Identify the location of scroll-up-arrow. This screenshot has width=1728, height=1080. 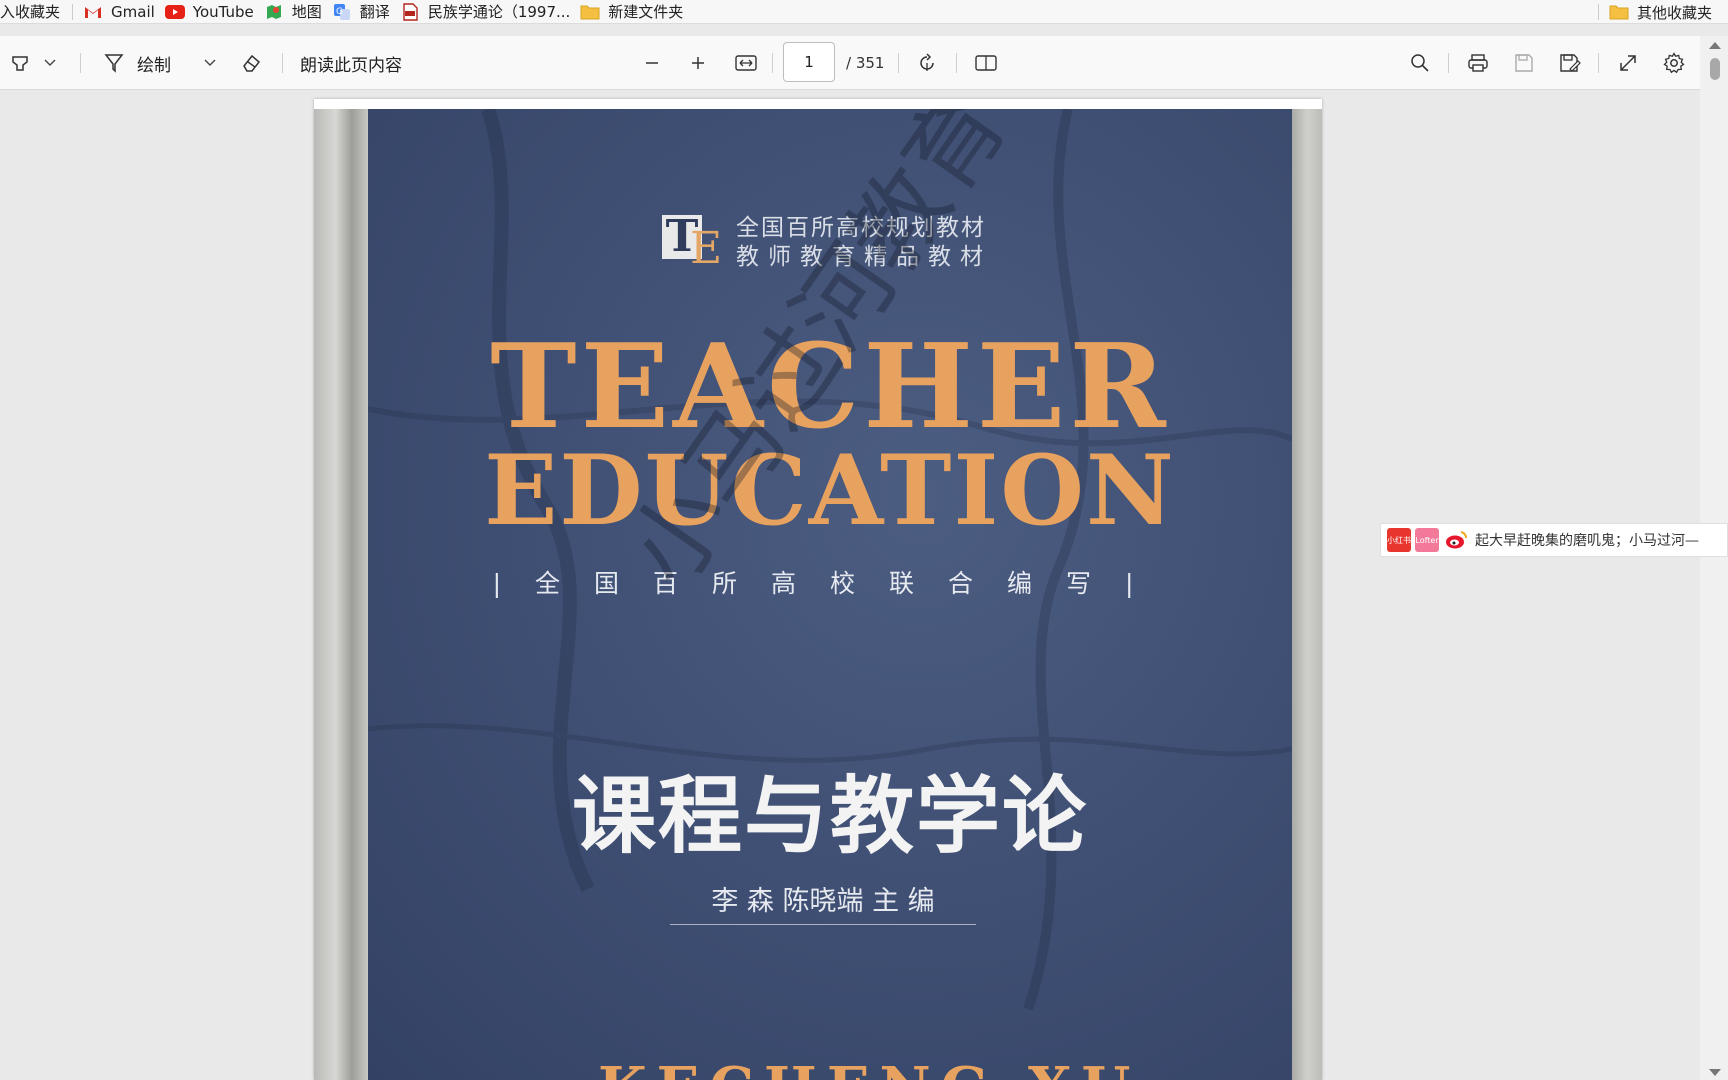
(1715, 45).